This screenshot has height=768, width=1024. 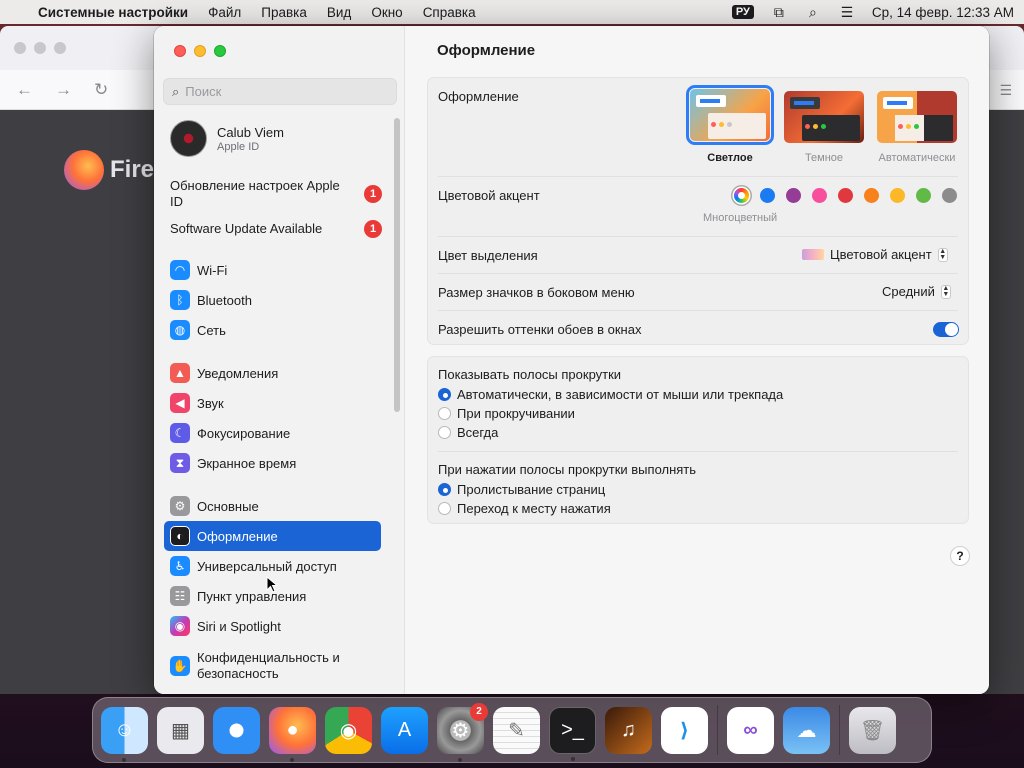 What do you see at coordinates (917, 117) in the screenshot?
I see `appearance-auto-option` at bounding box center [917, 117].